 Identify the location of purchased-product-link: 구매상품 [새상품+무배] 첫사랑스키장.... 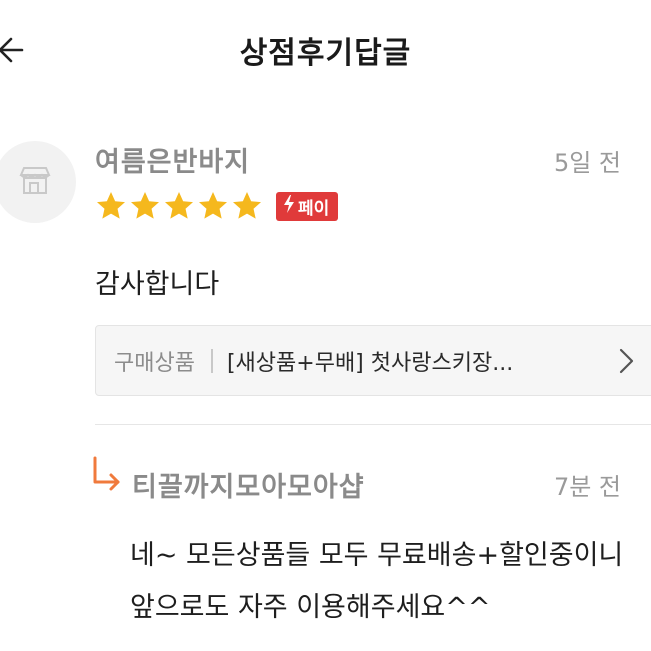
(373, 360).